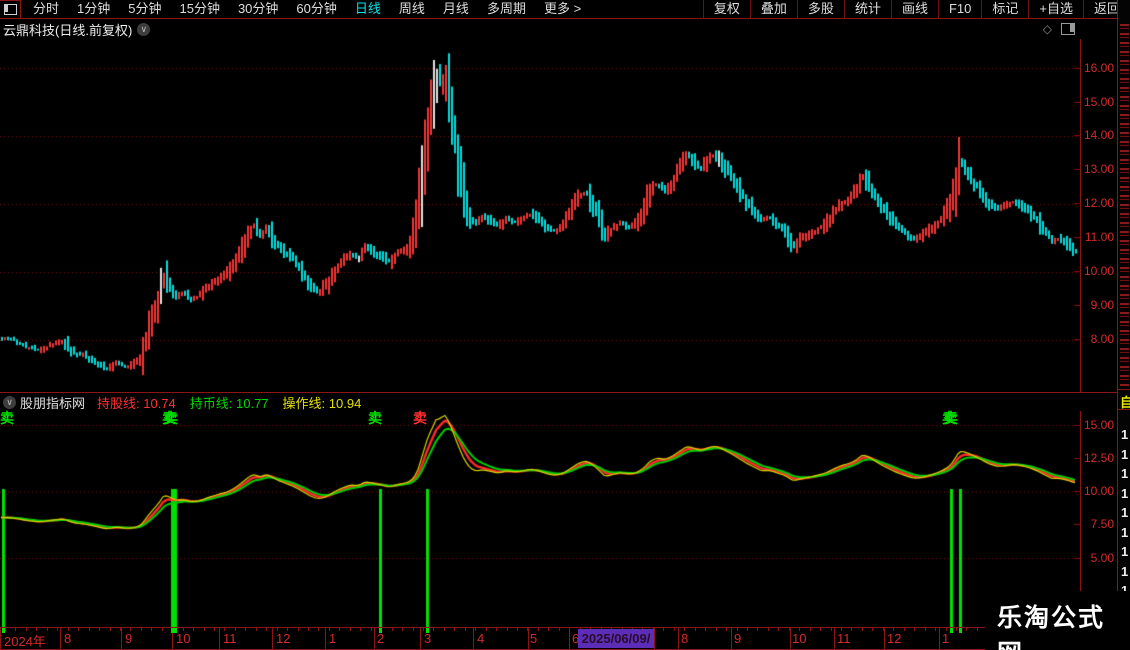  Describe the element at coordinates (616, 638) in the screenshot. I see `selected-date-label: 2025/06/09/一` at that location.